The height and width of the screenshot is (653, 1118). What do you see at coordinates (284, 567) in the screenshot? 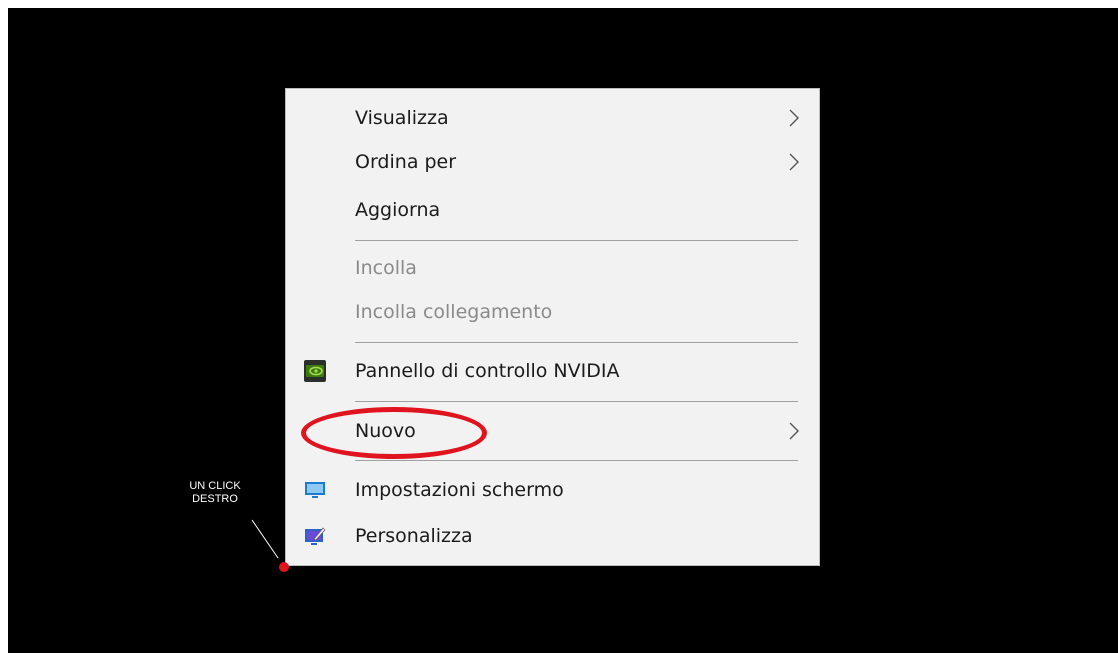
I see `click-point-marker` at bounding box center [284, 567].